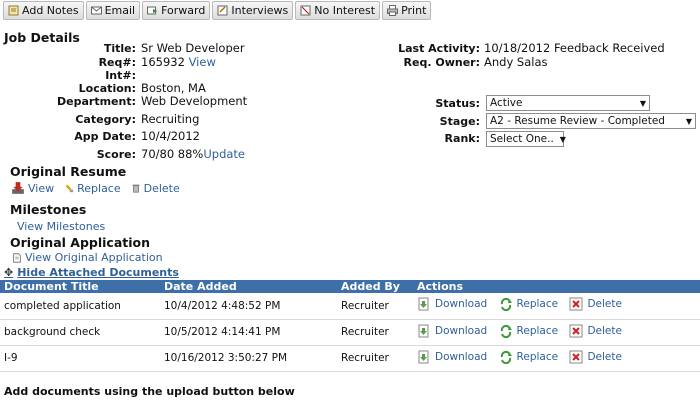  I want to click on resume-delete-link: Delete, so click(155, 188).